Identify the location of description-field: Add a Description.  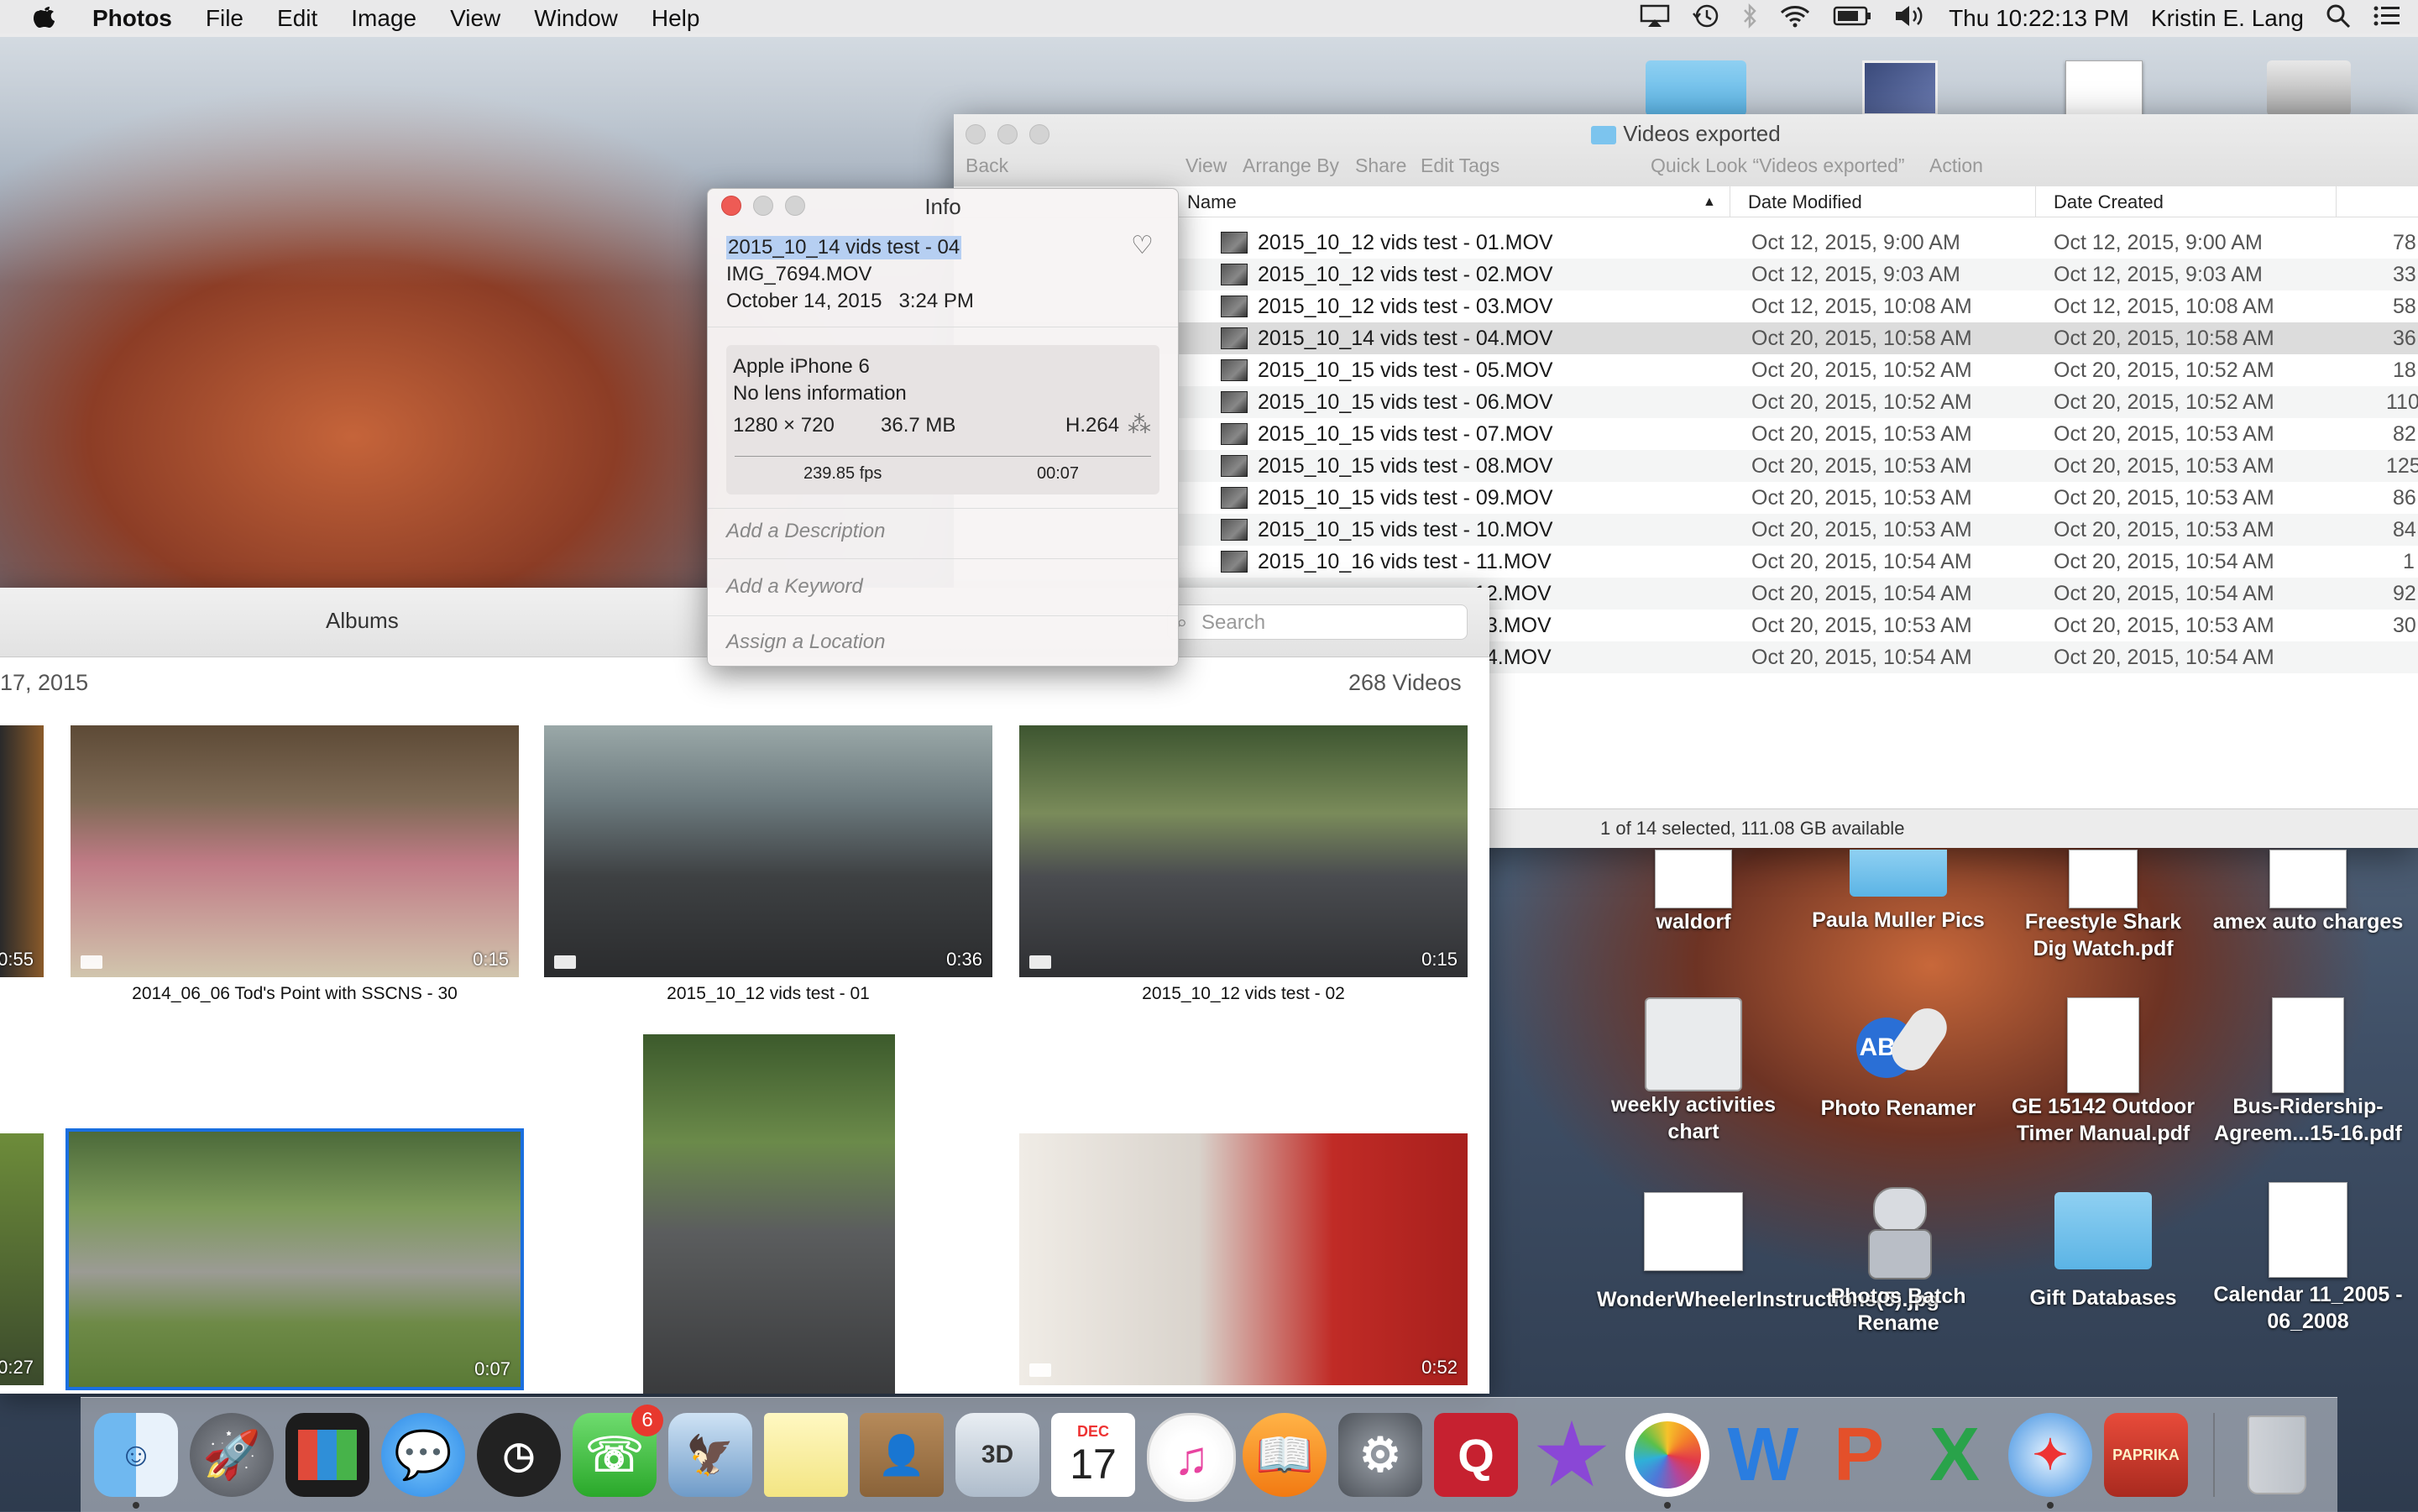
(805, 531).